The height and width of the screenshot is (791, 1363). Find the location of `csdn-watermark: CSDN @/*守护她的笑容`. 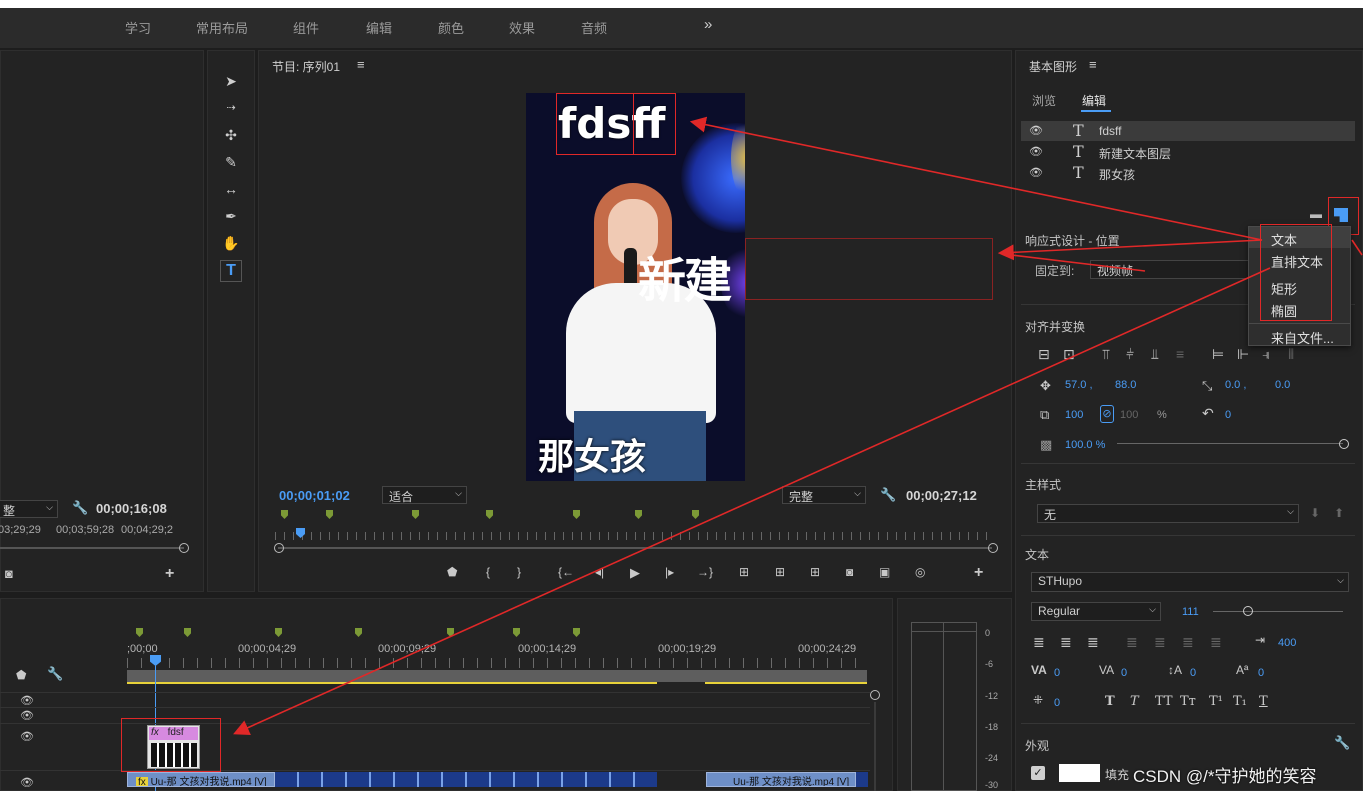

csdn-watermark: CSDN @/*守护她的笑容 is located at coordinates (1225, 776).